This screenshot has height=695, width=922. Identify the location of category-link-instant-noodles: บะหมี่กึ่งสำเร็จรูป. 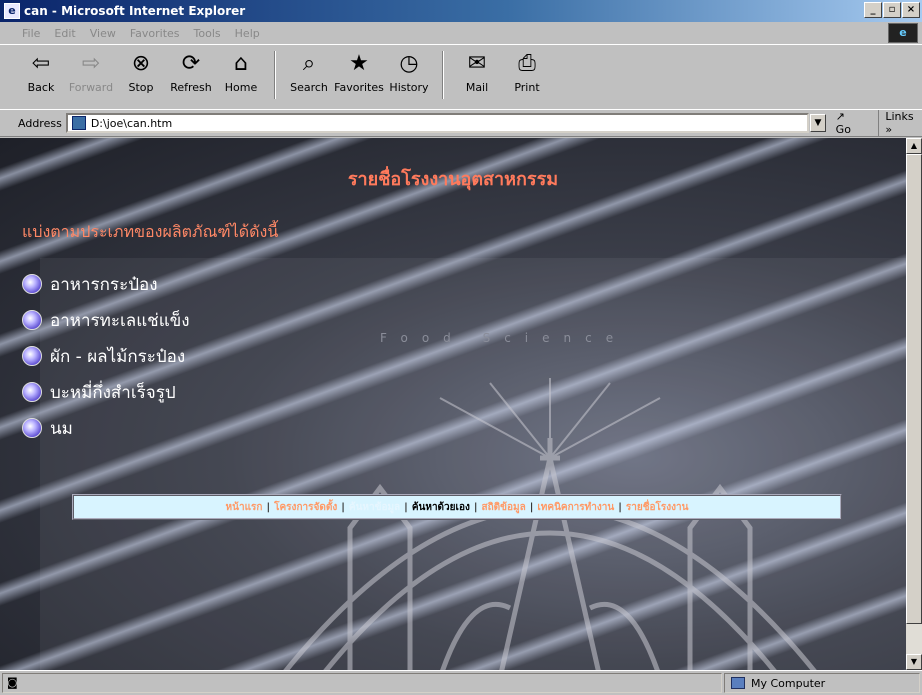
(106, 392).